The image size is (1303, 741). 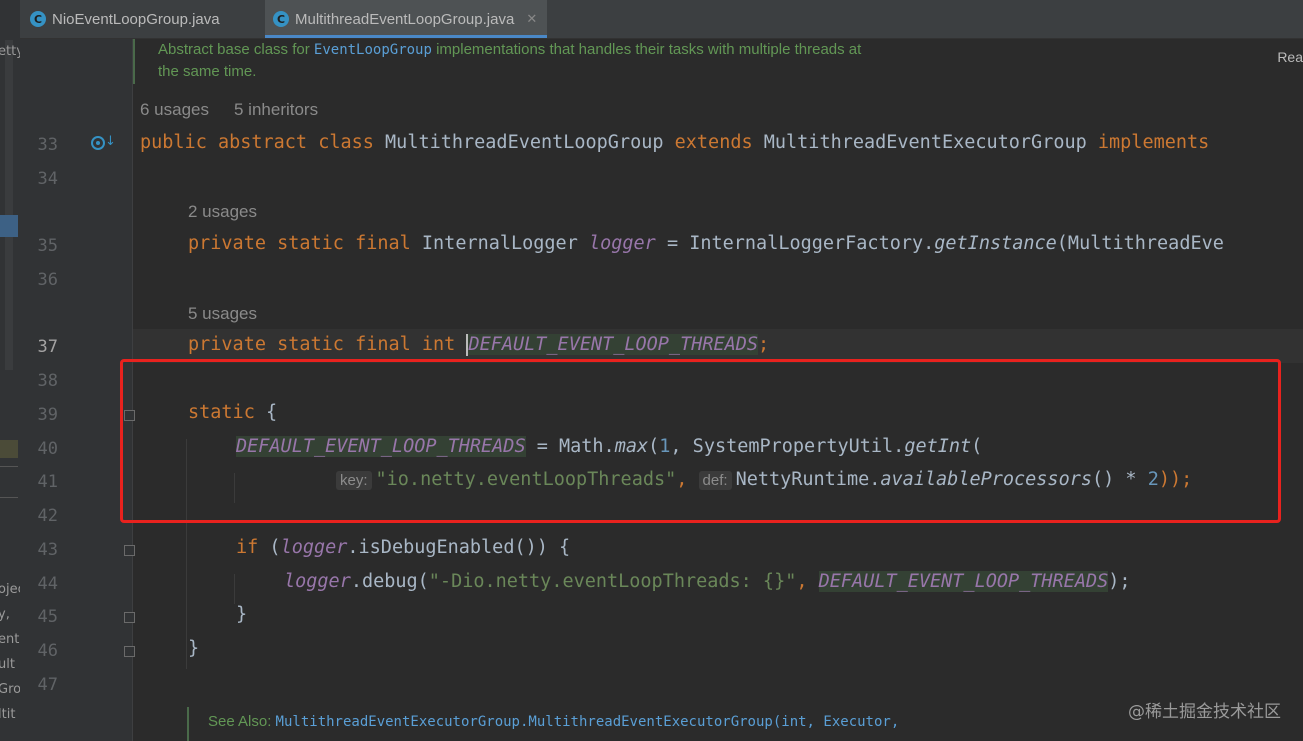 What do you see at coordinates (10, 689) in the screenshot?
I see `left-strip-text: Gro` at bounding box center [10, 689].